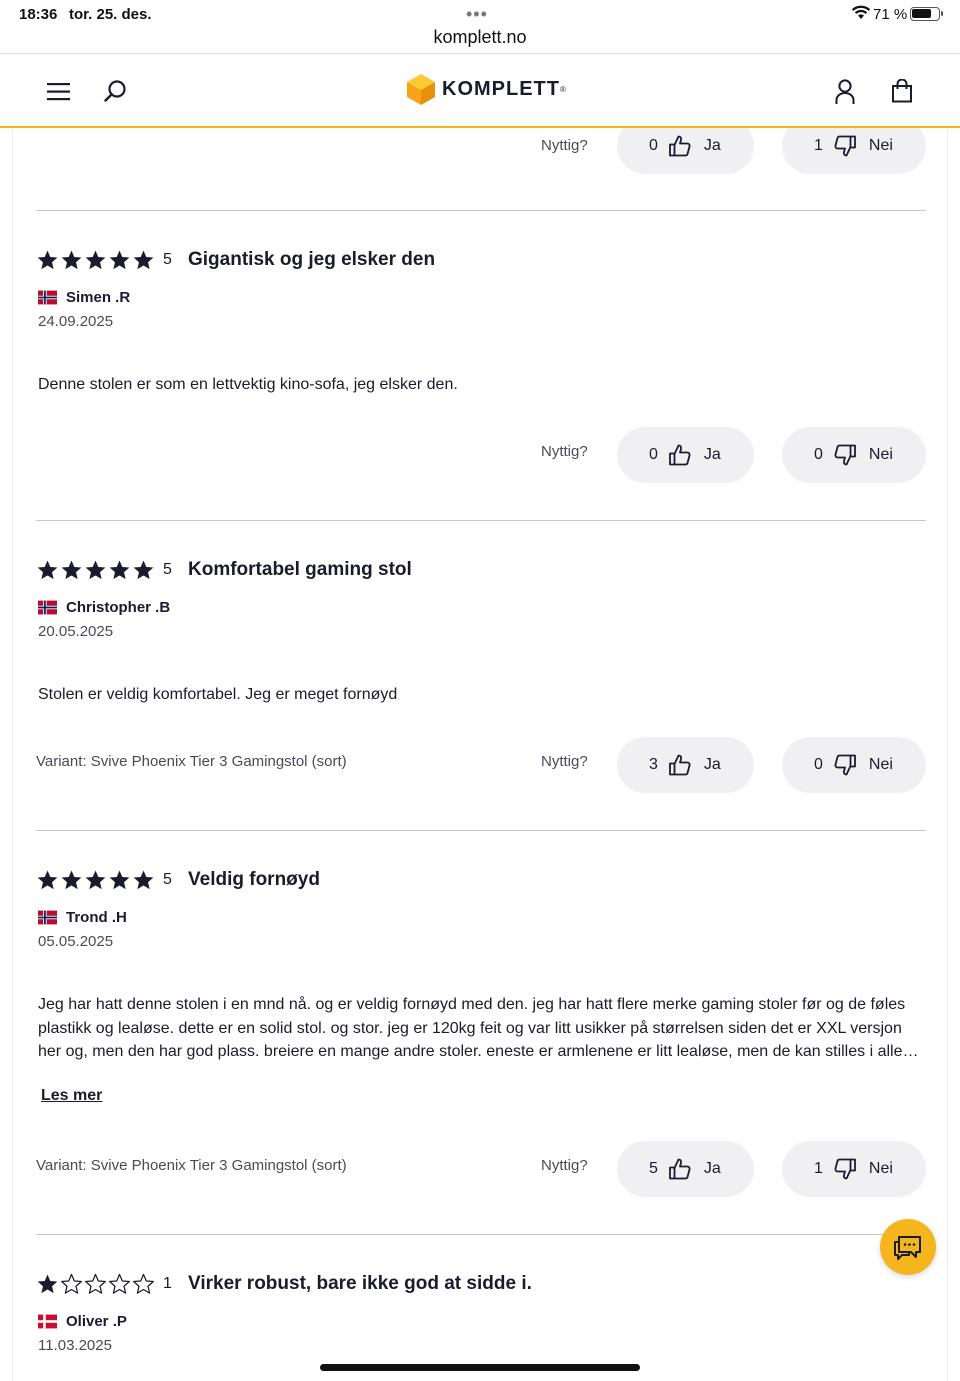  I want to click on wifi-icon, so click(861, 12).